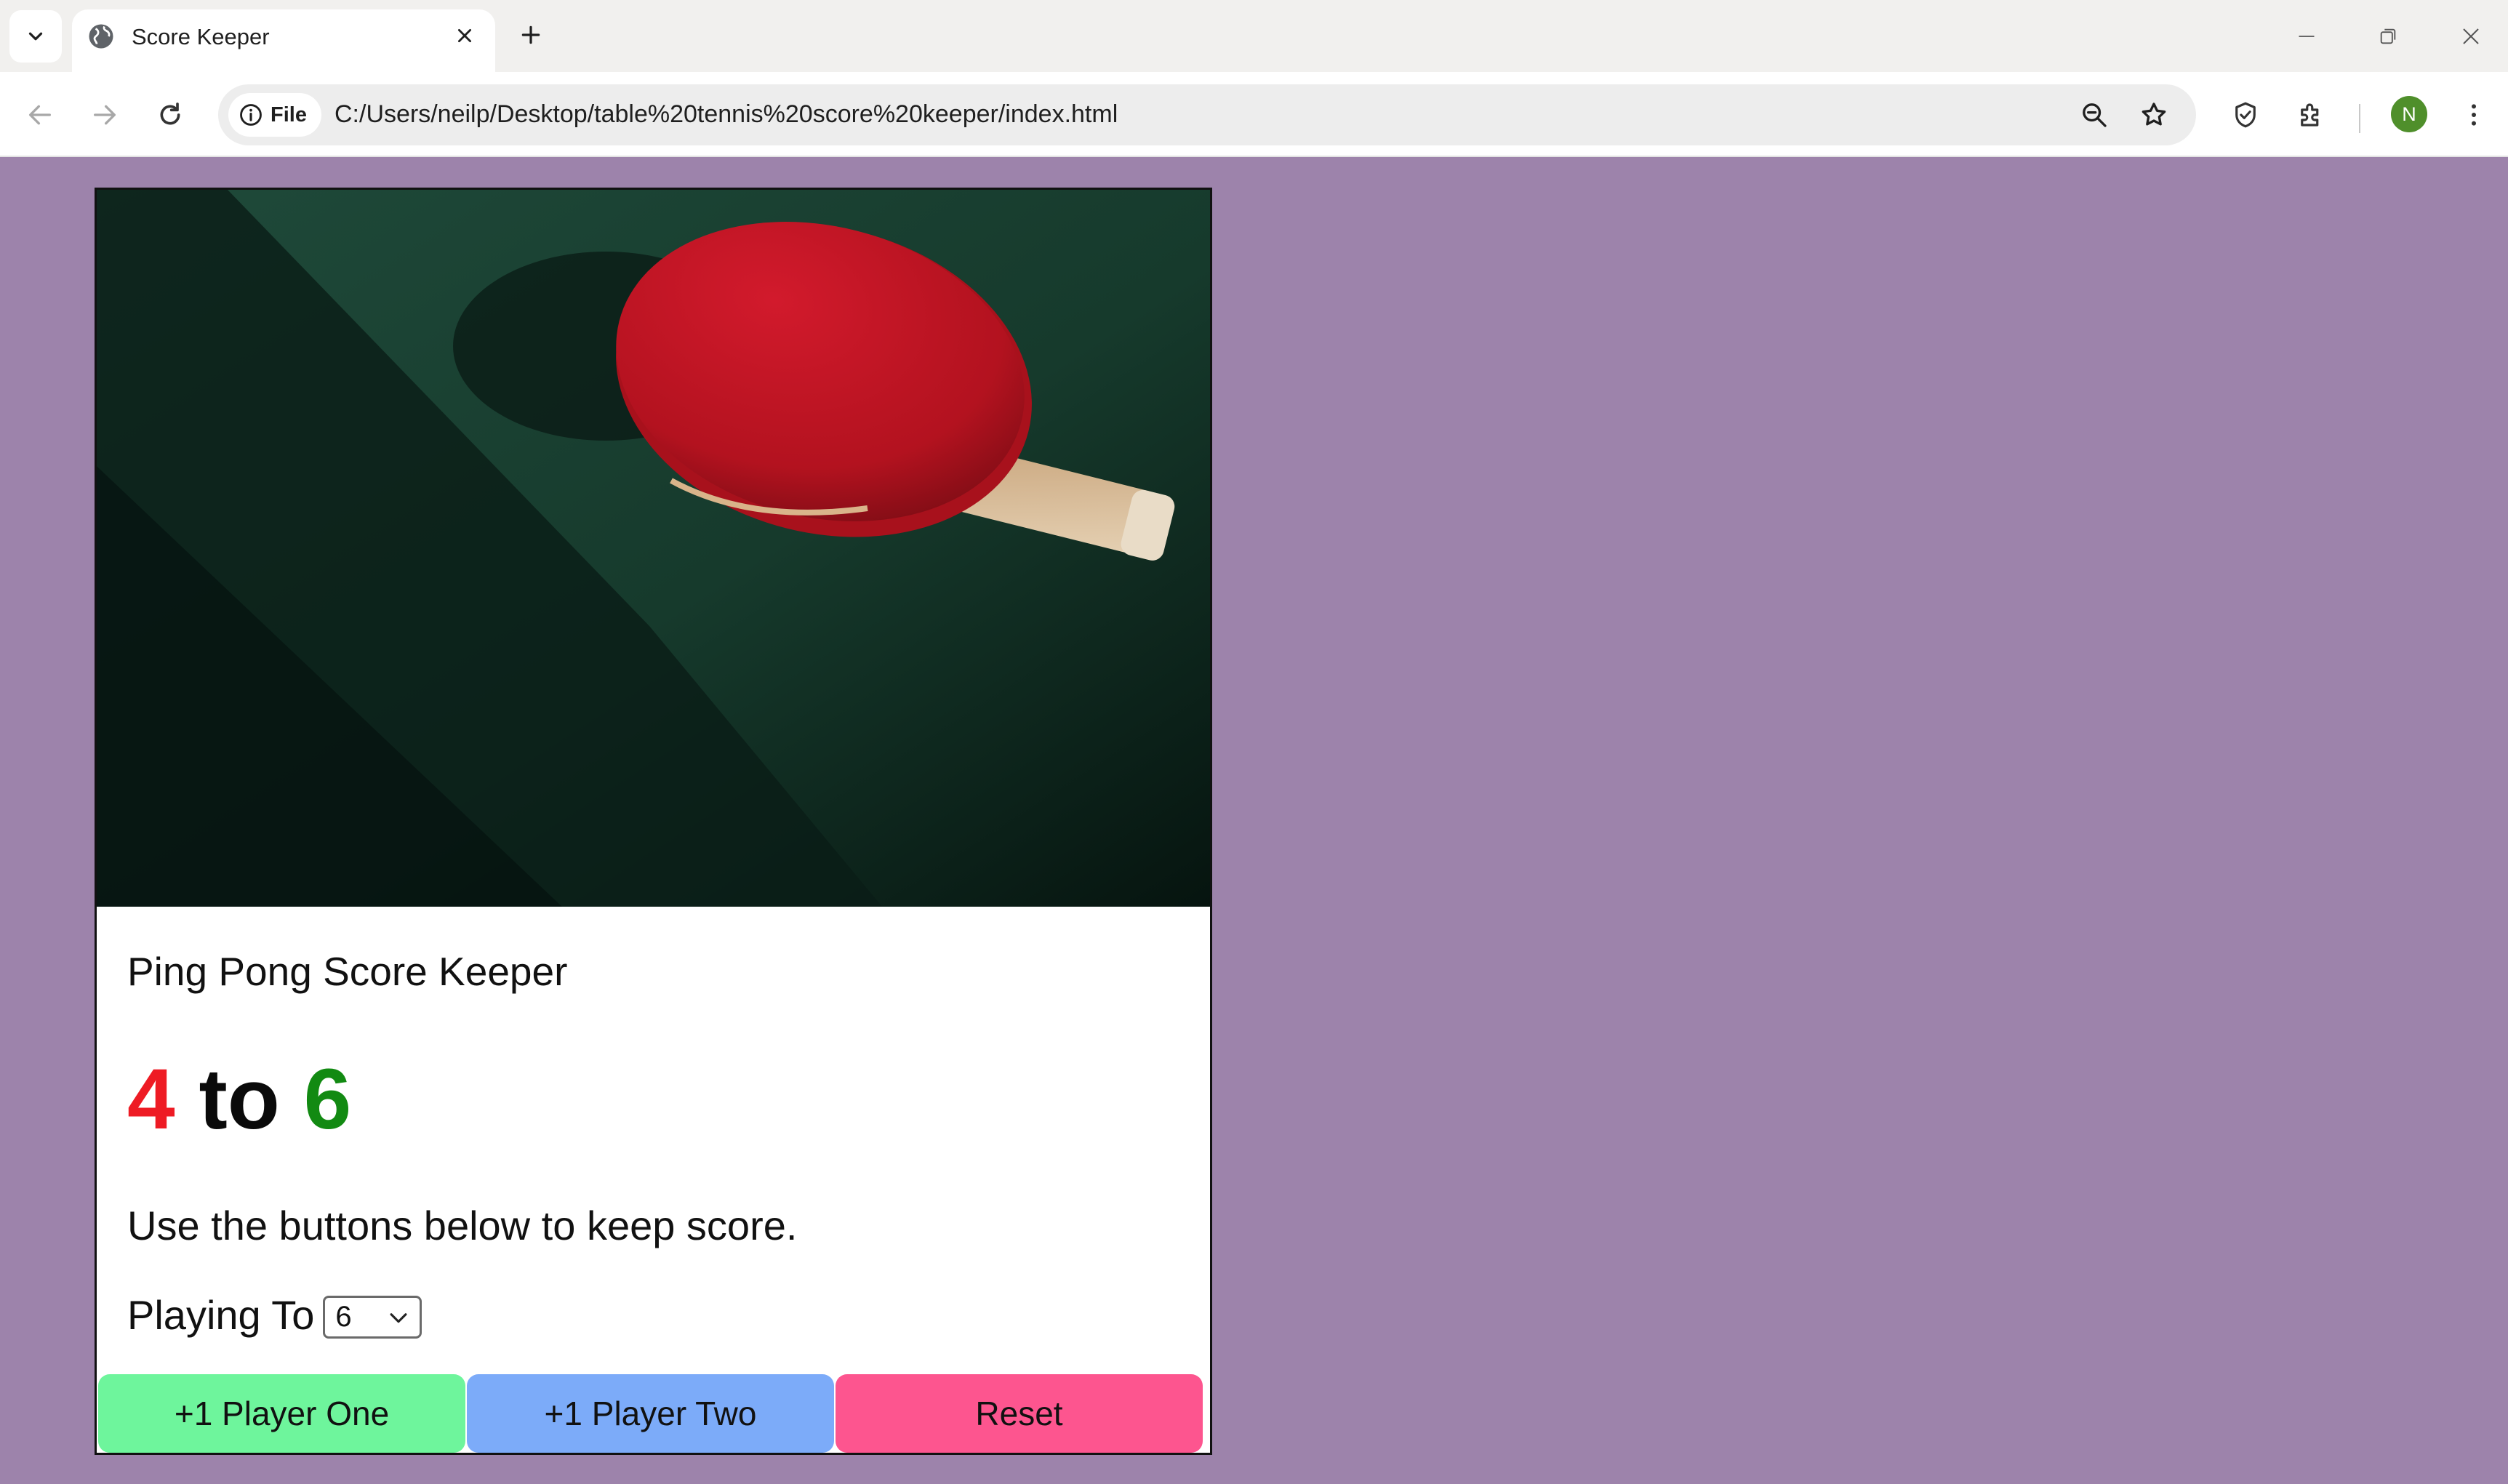  I want to click on reload-button, so click(170, 115).